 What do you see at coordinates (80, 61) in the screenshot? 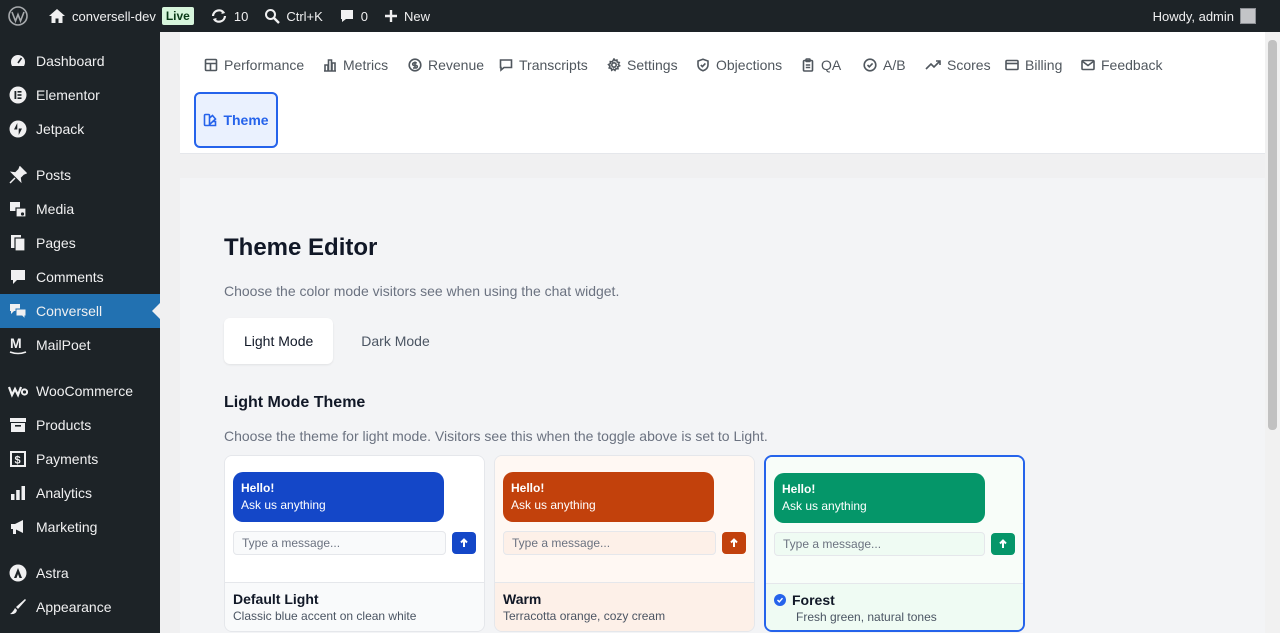
I see `sidebar-item-dashboard: Dashboard` at bounding box center [80, 61].